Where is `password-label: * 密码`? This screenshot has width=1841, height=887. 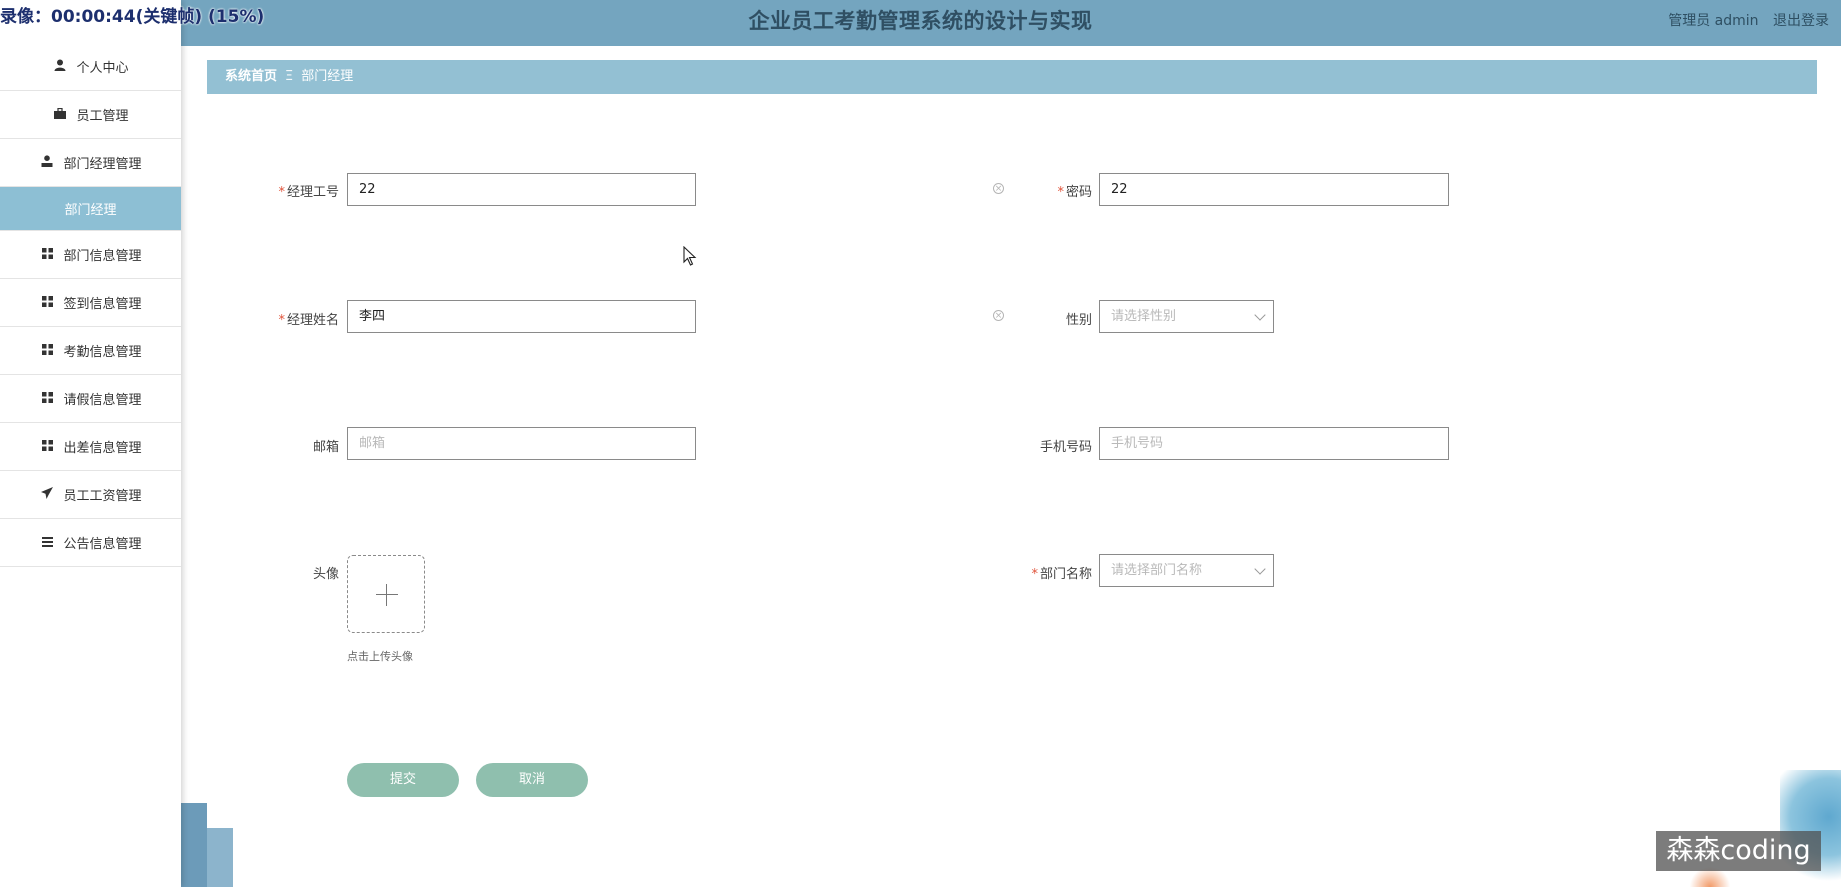
password-label: * 密码 is located at coordinates (1037, 190).